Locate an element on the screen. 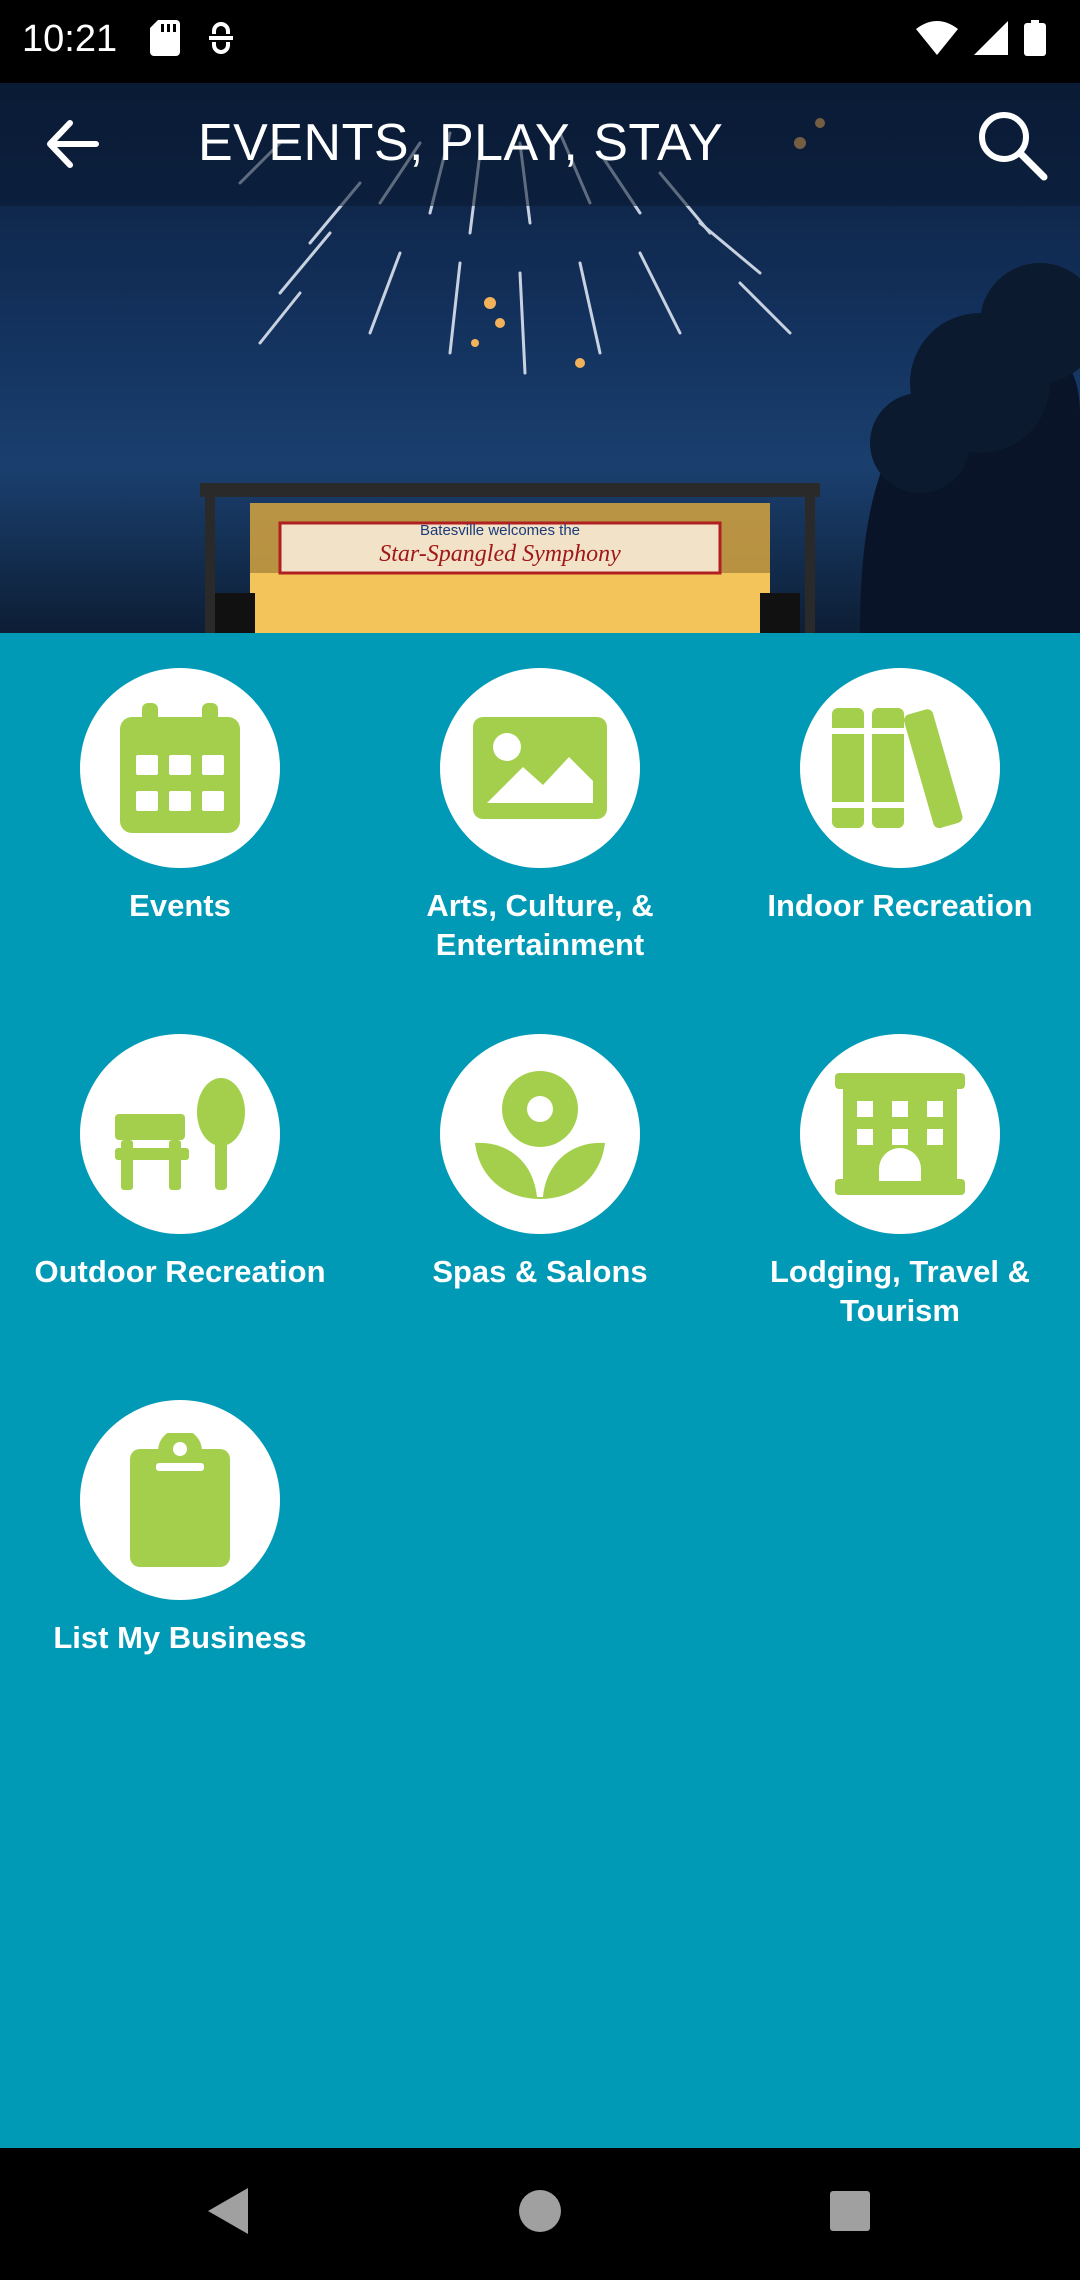 Image resolution: width=1080 pixels, height=2280 pixels. category-events: Events is located at coordinates (180, 796).